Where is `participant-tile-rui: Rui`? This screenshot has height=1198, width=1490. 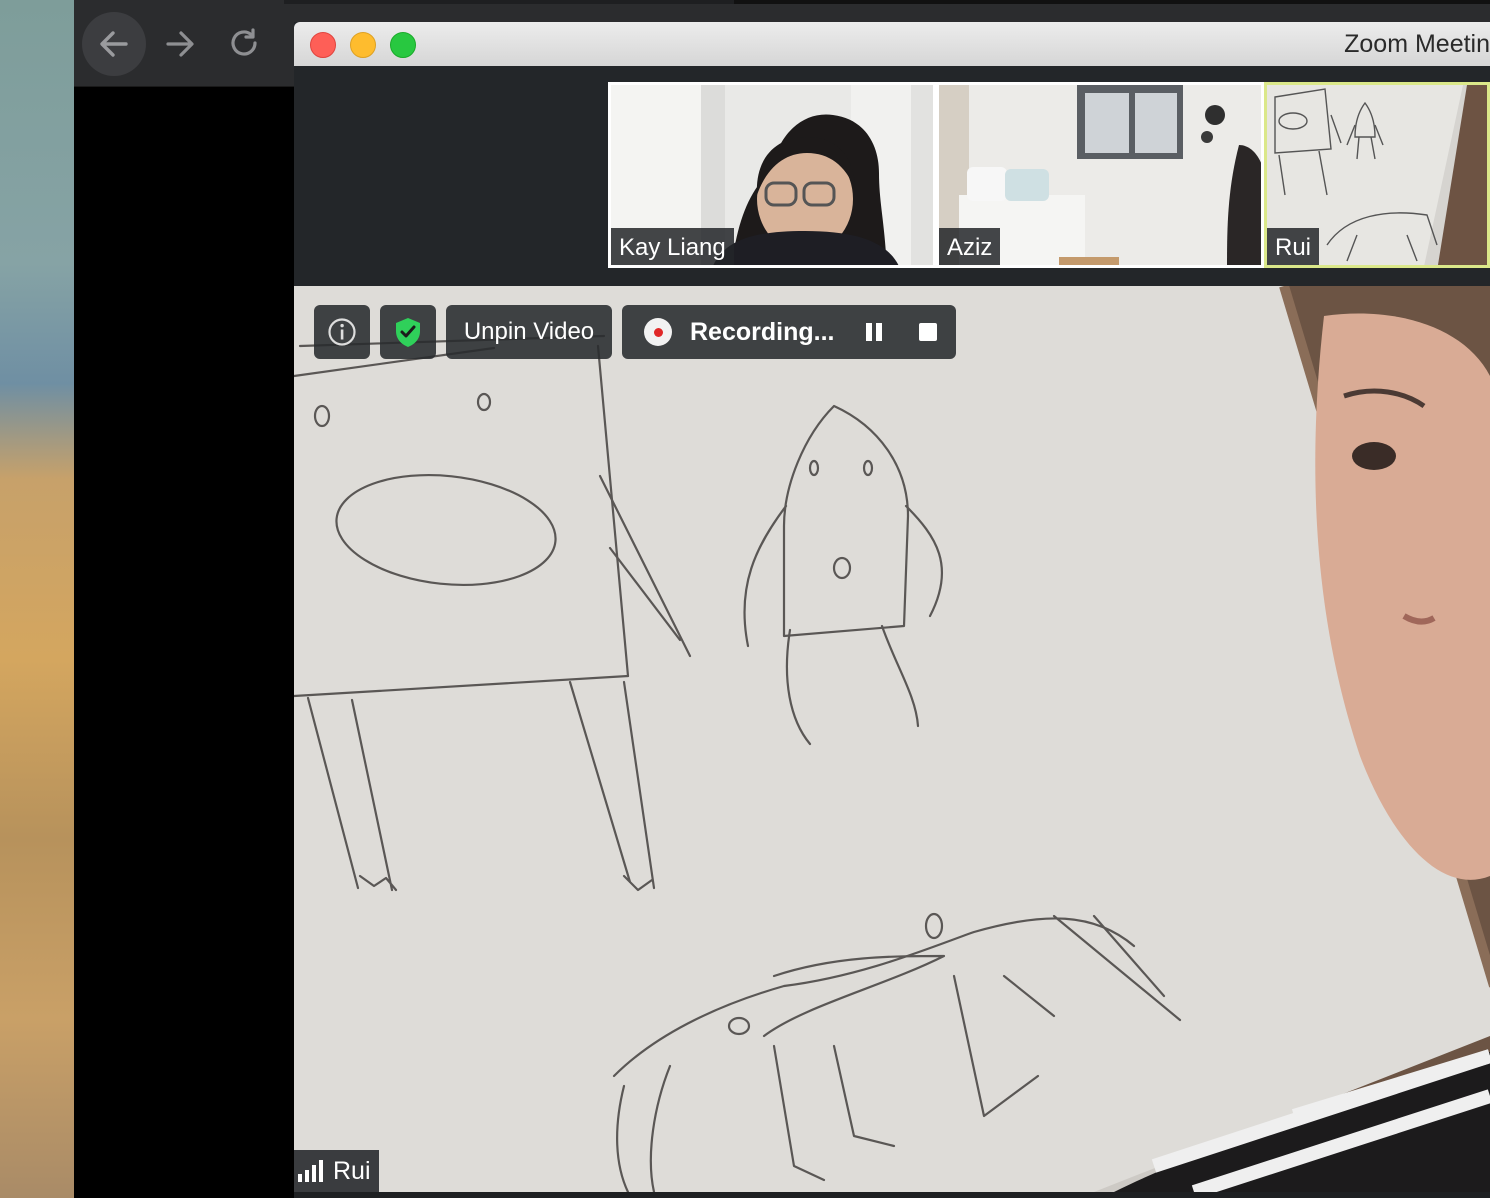
participant-tile-rui: Rui is located at coordinates (1377, 175).